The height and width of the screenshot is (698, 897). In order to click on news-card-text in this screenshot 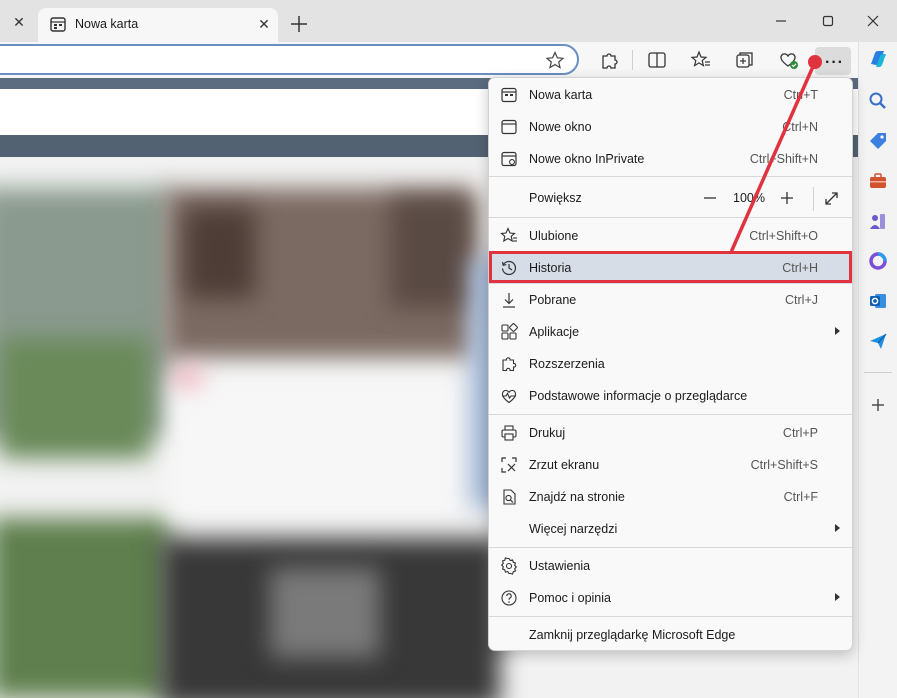, I will do `click(320, 448)`.